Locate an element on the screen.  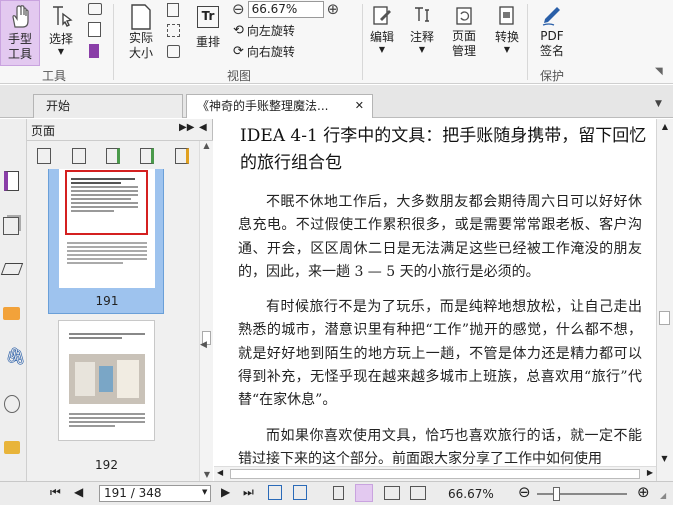
panel-toolbar is located at coordinates (113, 156).